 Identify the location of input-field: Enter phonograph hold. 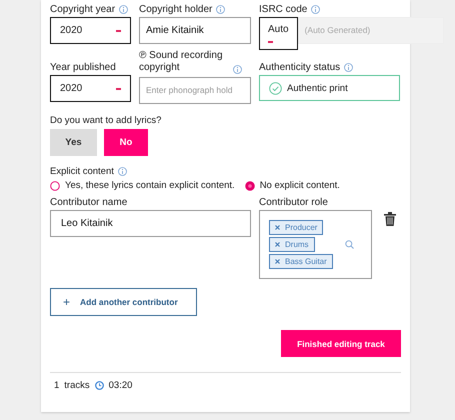
(195, 90).